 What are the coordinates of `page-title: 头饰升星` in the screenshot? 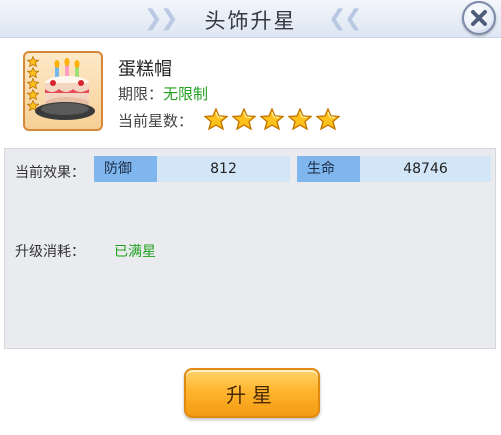 It's located at (250, 21).